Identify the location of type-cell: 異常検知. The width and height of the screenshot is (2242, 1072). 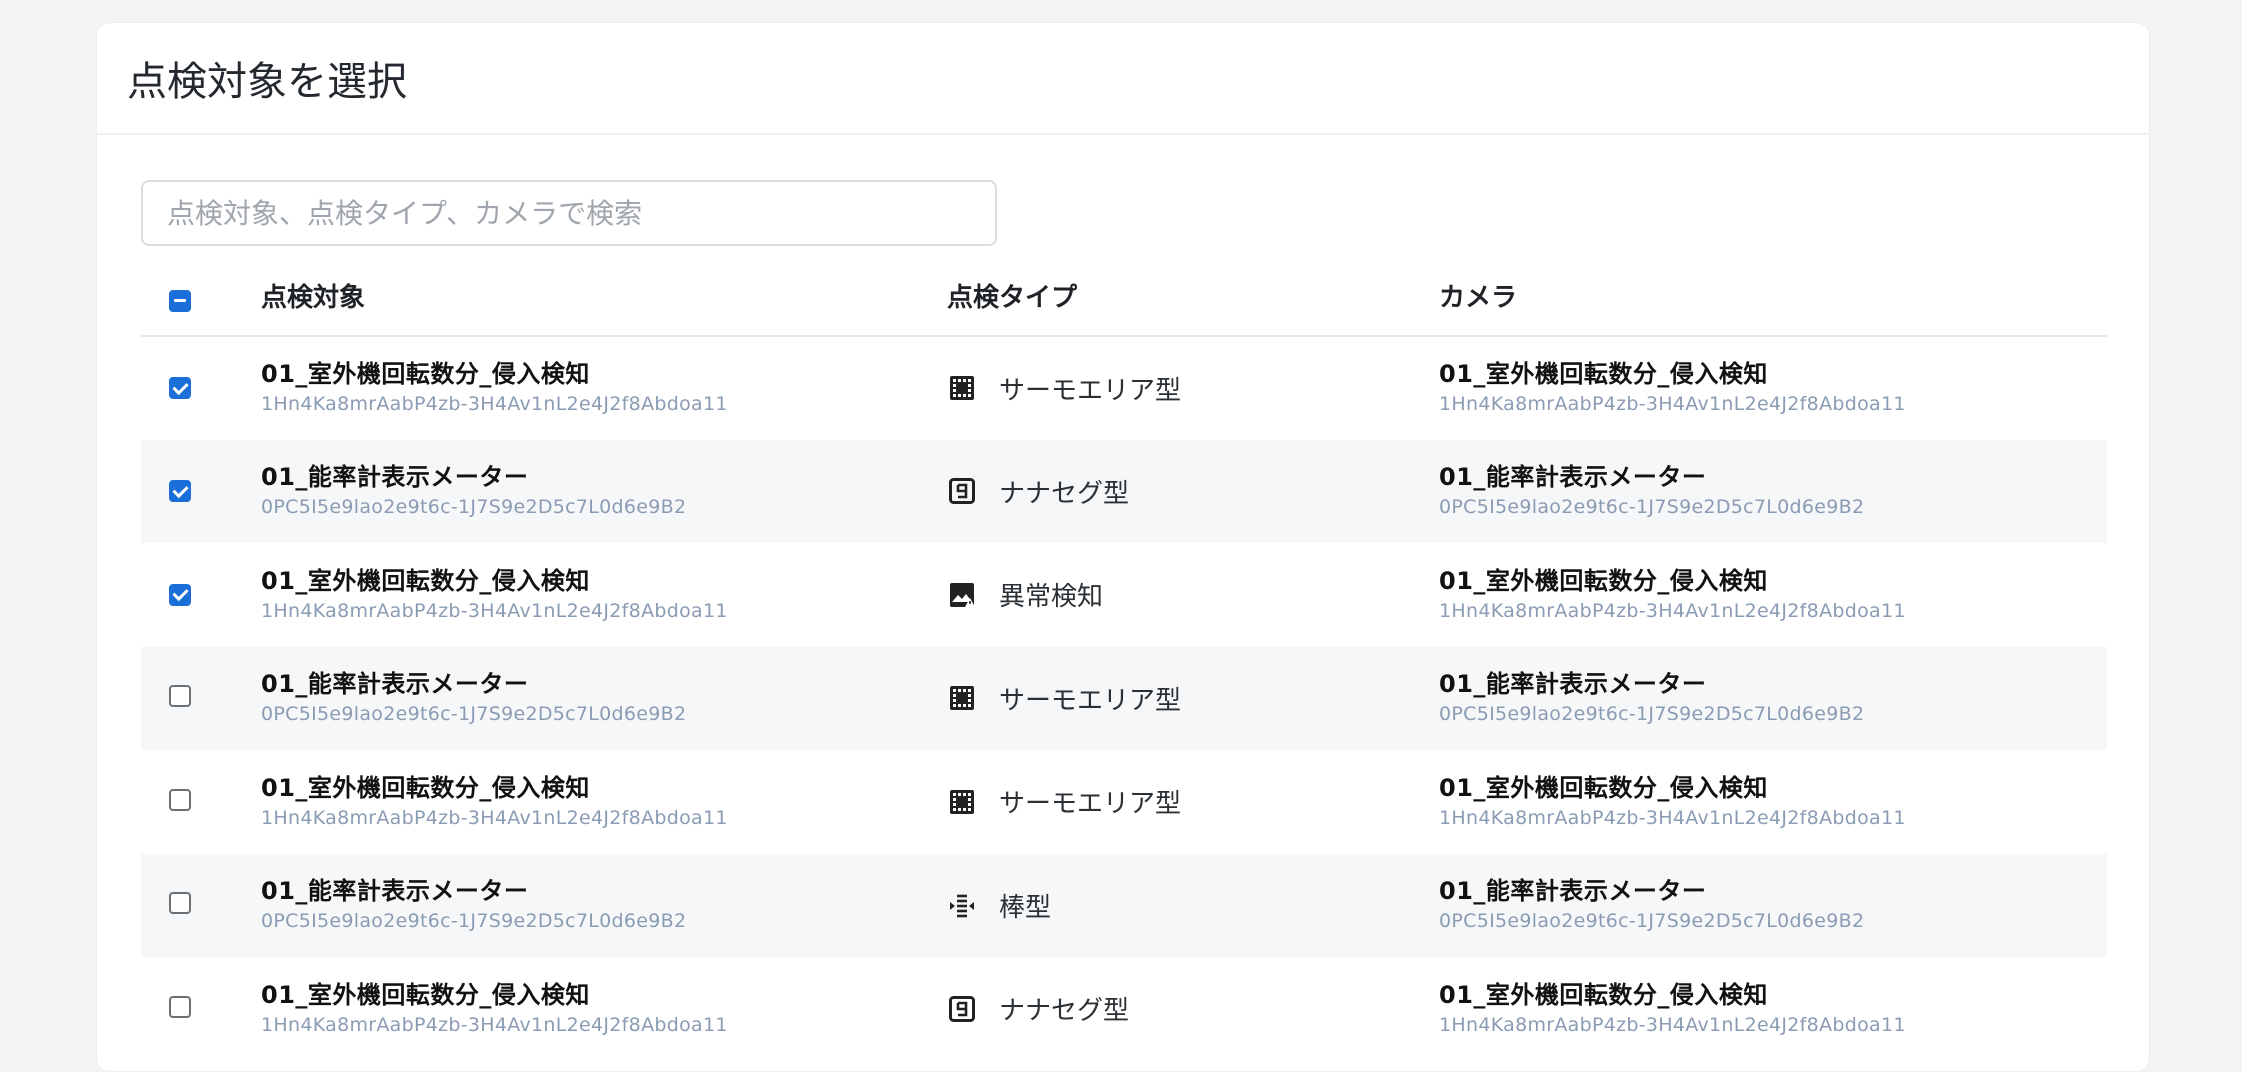
(1193, 595).